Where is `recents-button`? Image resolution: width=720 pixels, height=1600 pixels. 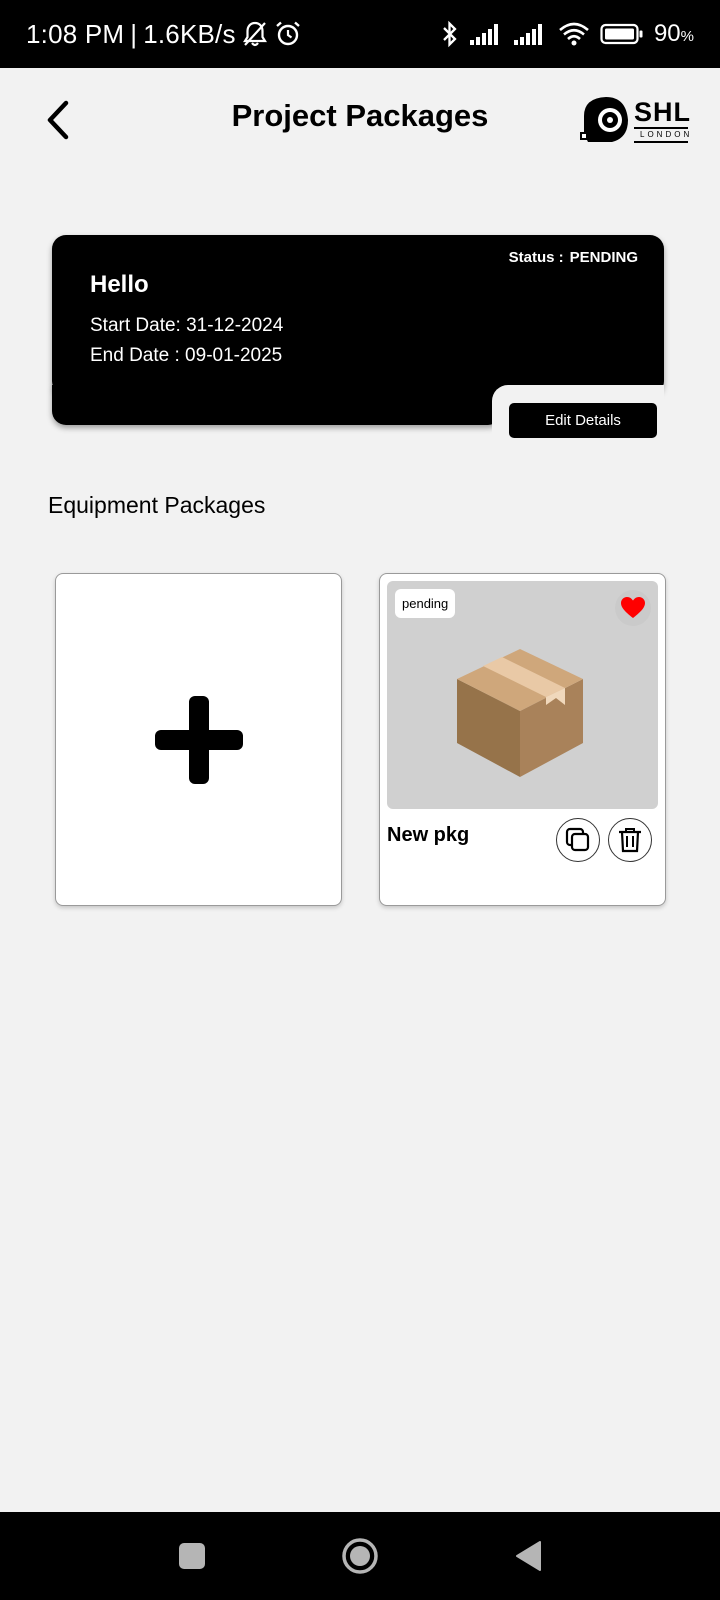
recents-button is located at coordinates (192, 1556).